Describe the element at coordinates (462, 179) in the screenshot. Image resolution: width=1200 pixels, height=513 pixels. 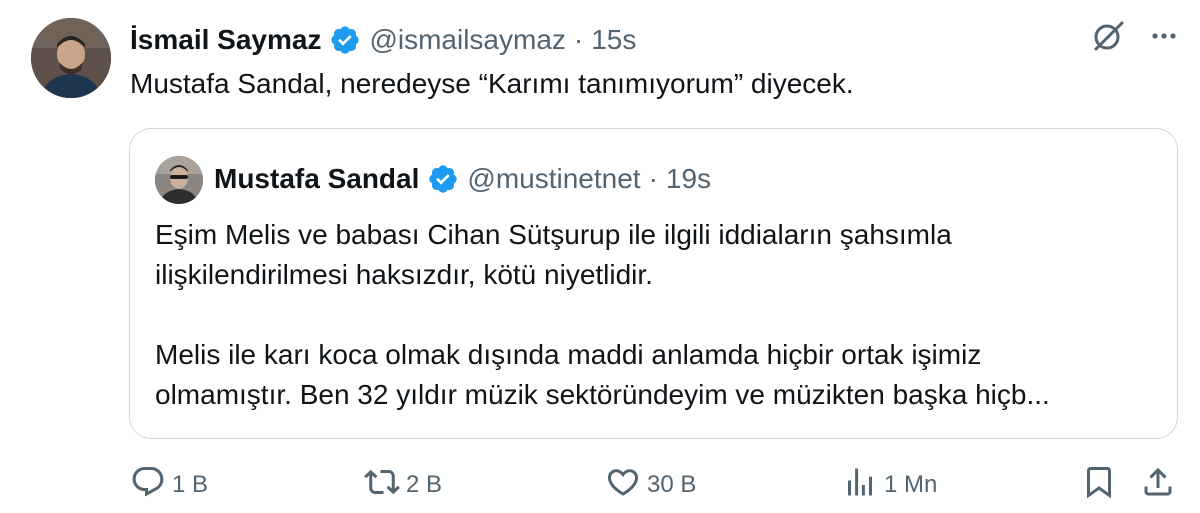
I see `quoted-header: Mustafa Sandal @mustinetnet · 19s` at that location.